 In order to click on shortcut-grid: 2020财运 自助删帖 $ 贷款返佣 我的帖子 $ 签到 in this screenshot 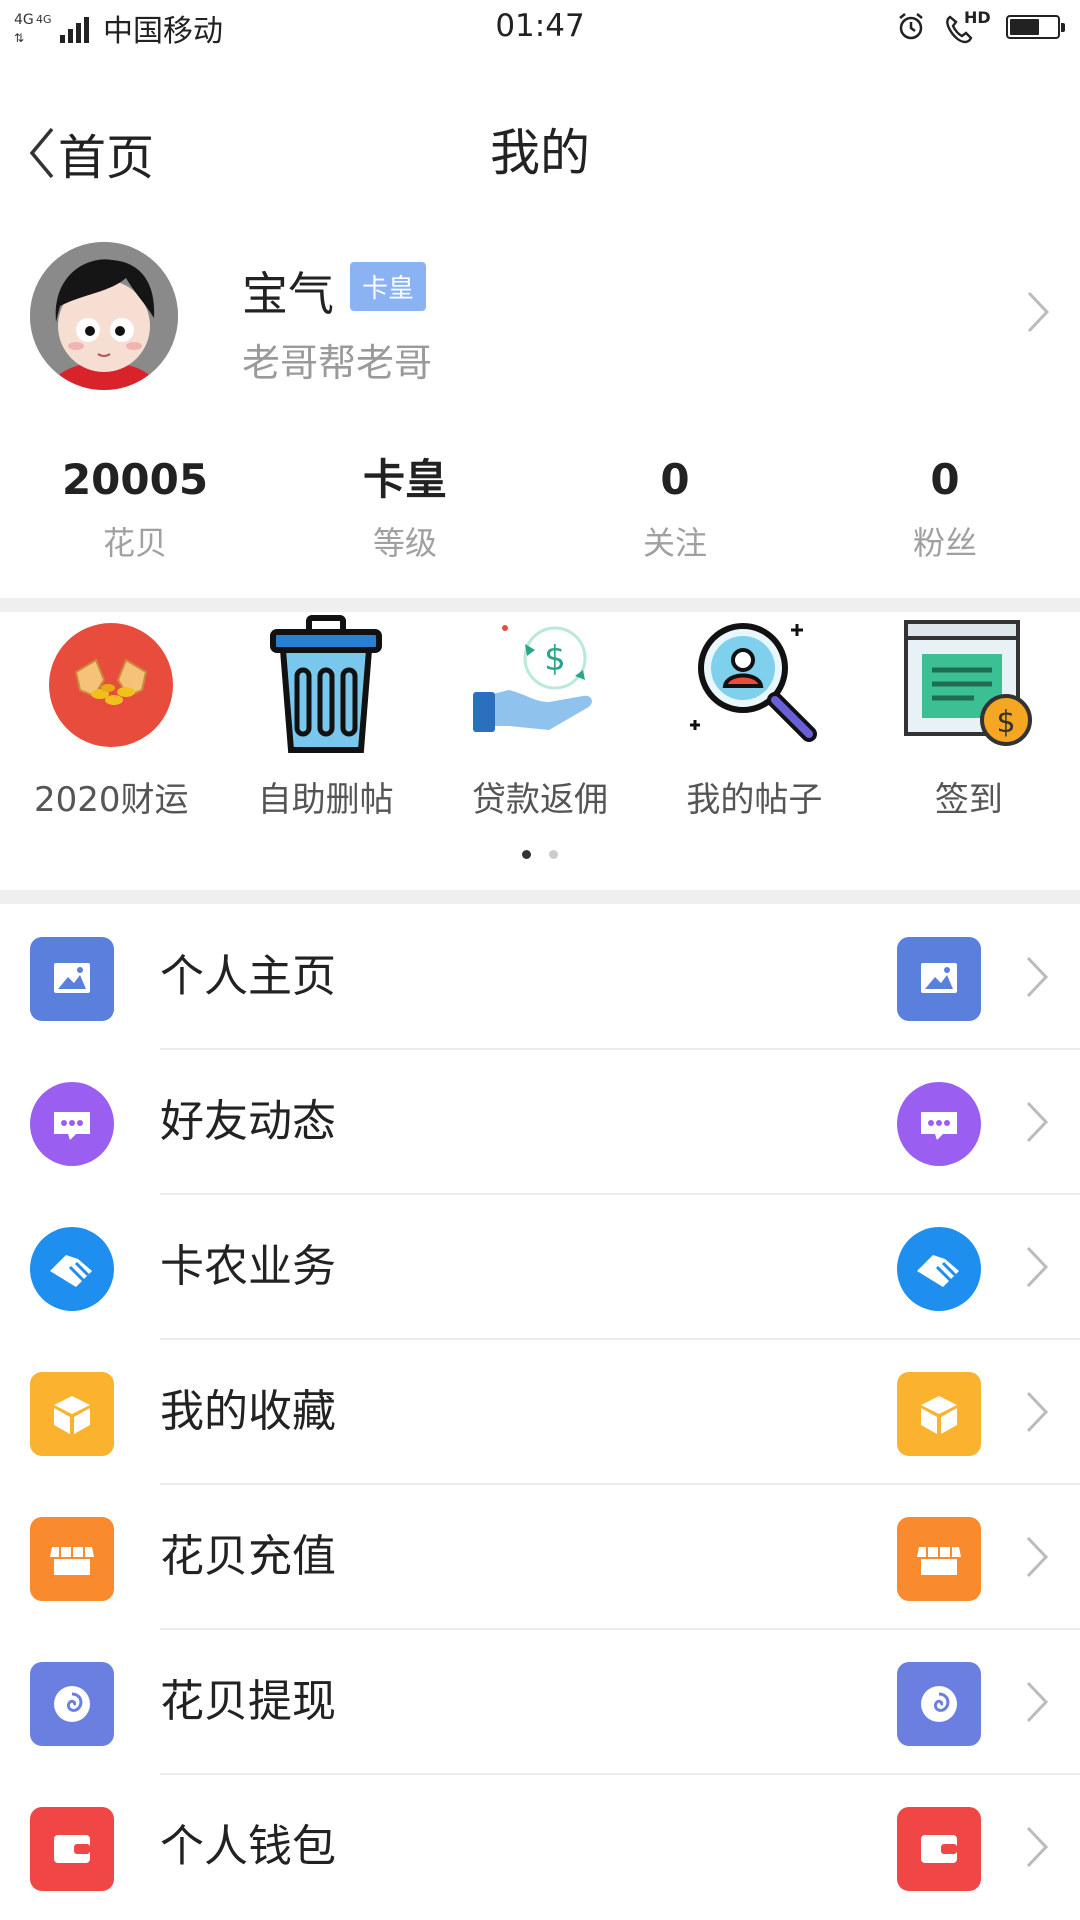, I will do `click(540, 720)`.